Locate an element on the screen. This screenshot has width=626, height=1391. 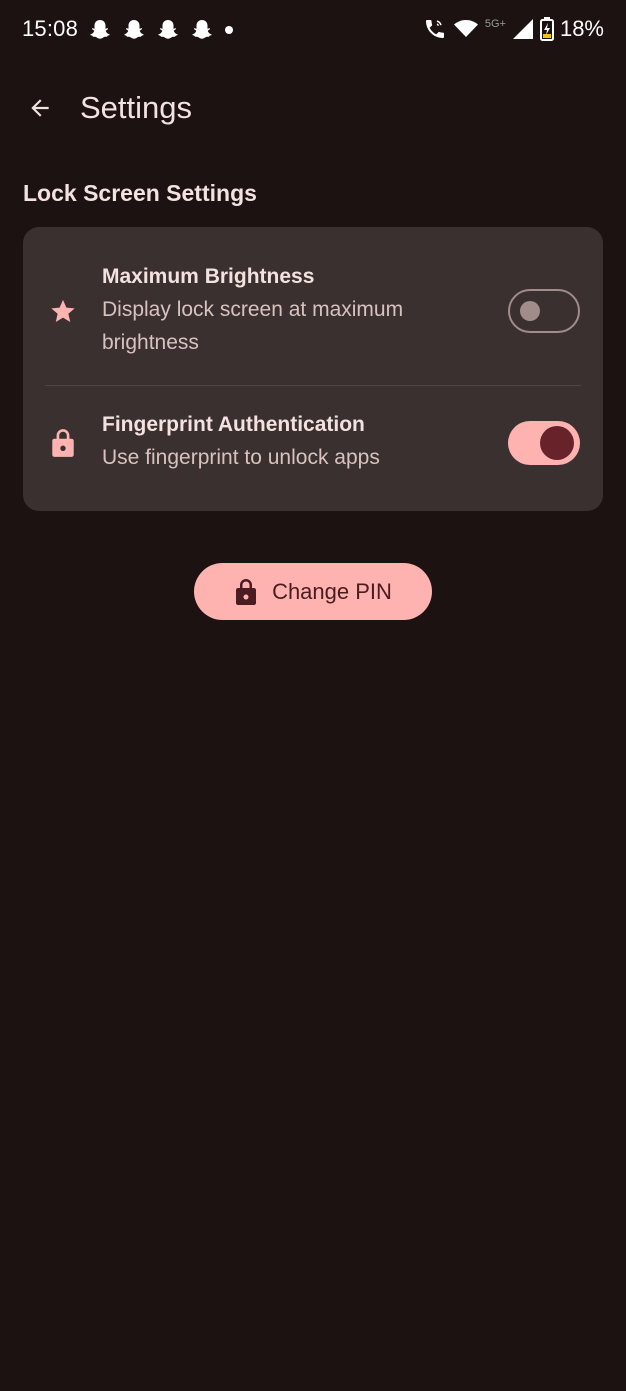
status-right: 5G+ 18% is located at coordinates (513, 29).